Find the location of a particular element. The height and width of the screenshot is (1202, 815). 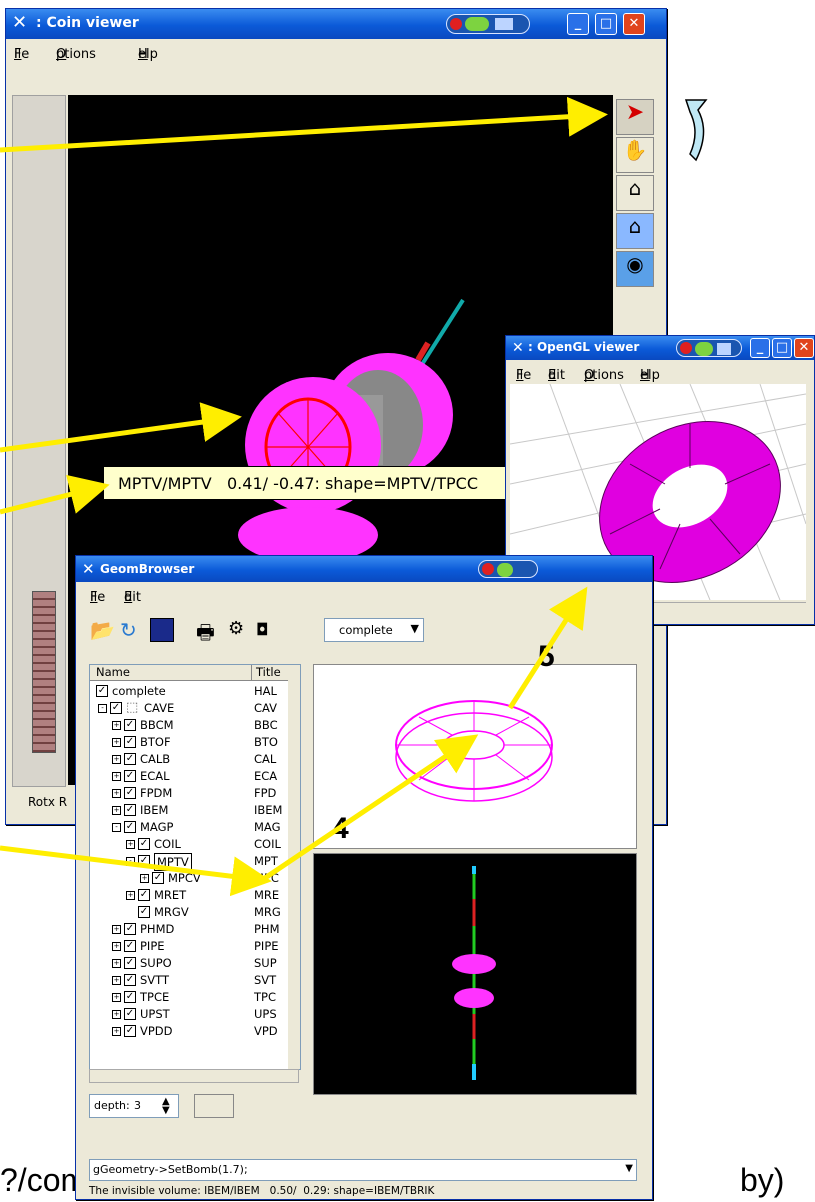

tree-header-title: Title is located at coordinates (270, 673).